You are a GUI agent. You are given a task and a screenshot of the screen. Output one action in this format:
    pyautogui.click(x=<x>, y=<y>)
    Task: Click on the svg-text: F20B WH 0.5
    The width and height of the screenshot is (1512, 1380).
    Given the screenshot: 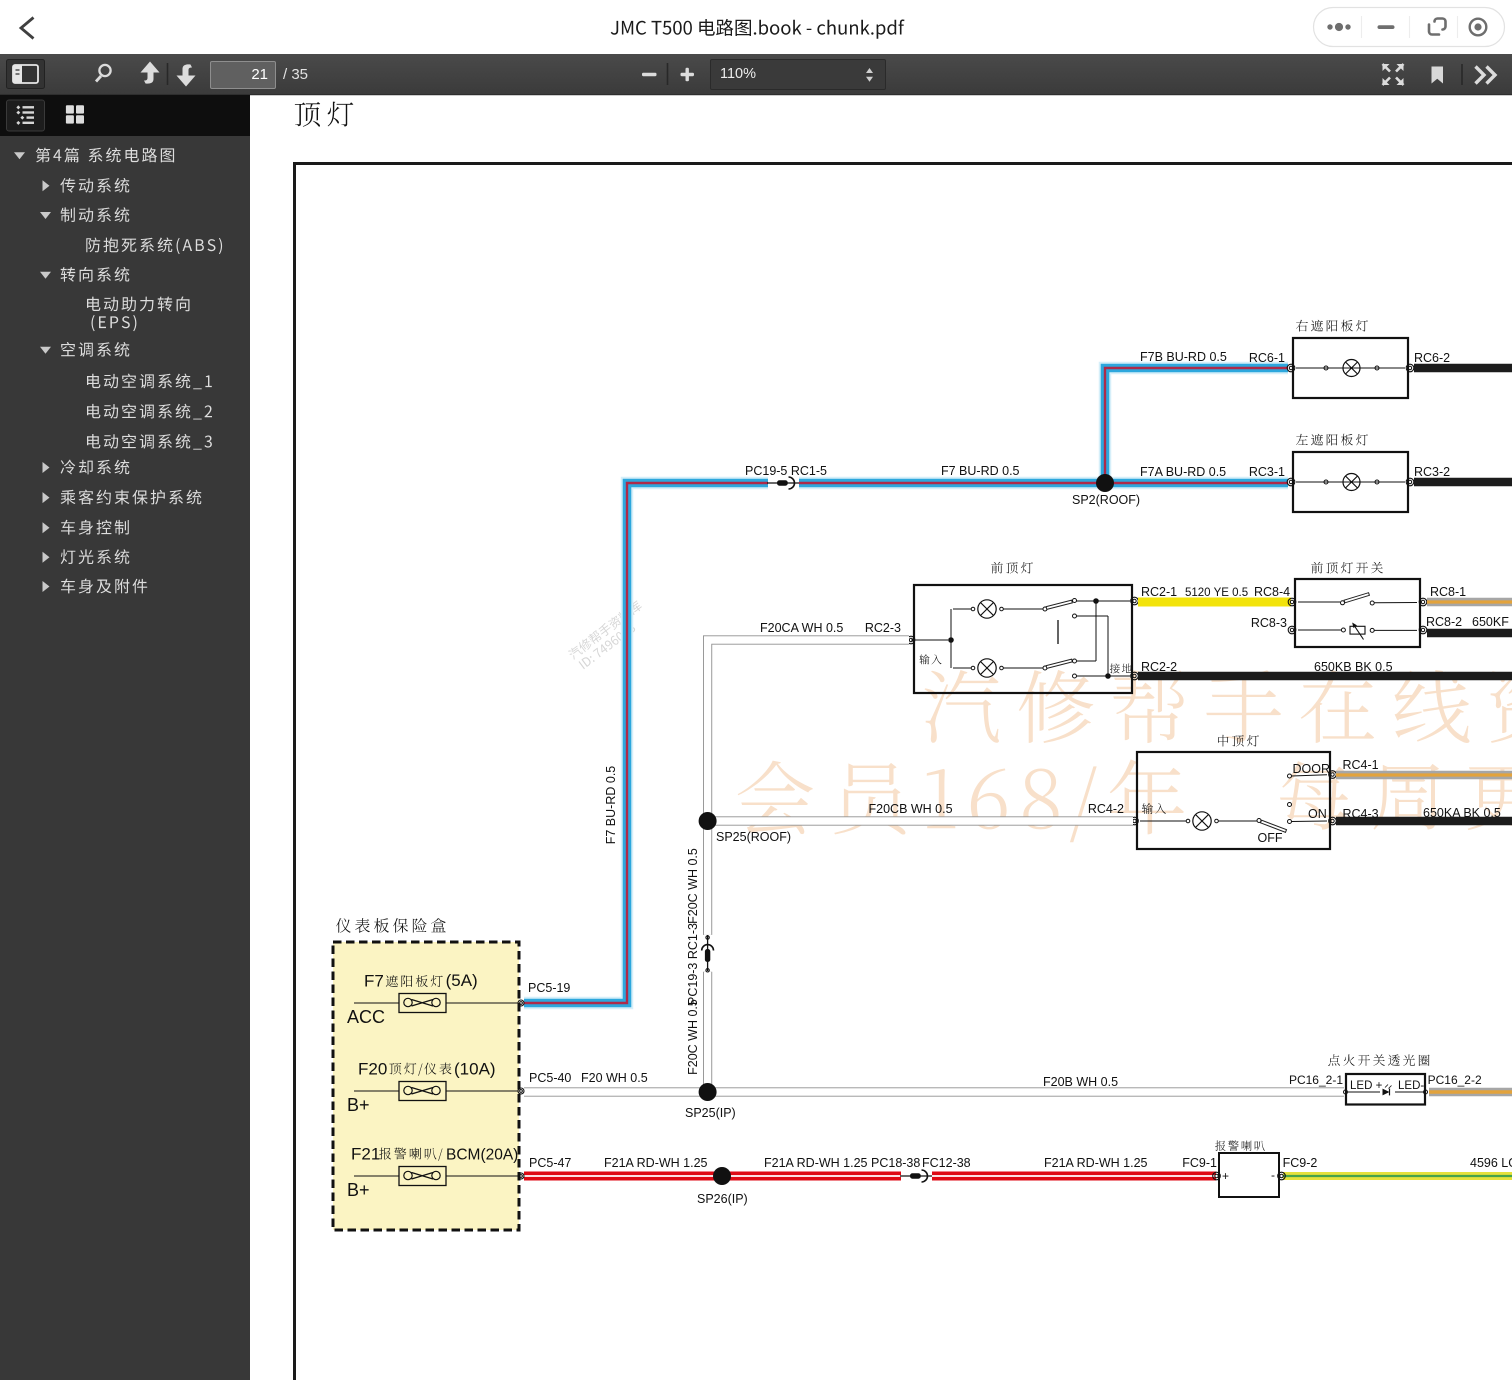 What is the action you would take?
    pyautogui.click(x=1080, y=1082)
    